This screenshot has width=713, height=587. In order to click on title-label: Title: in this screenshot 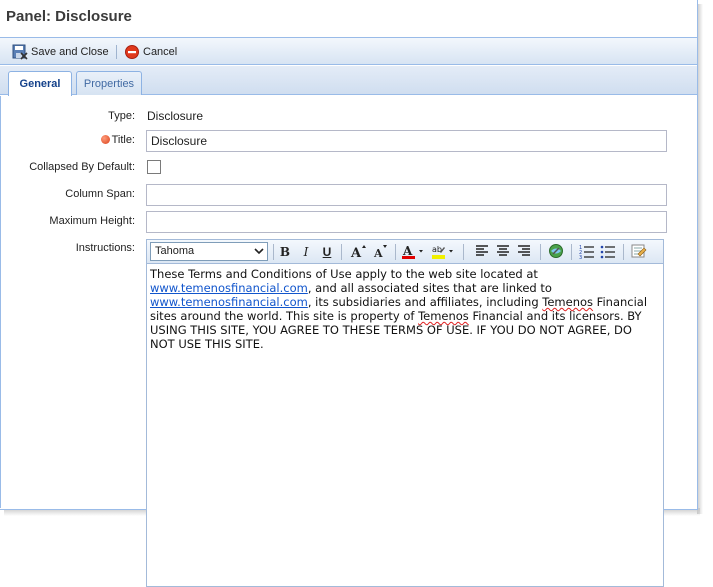, I will do `click(123, 140)`.